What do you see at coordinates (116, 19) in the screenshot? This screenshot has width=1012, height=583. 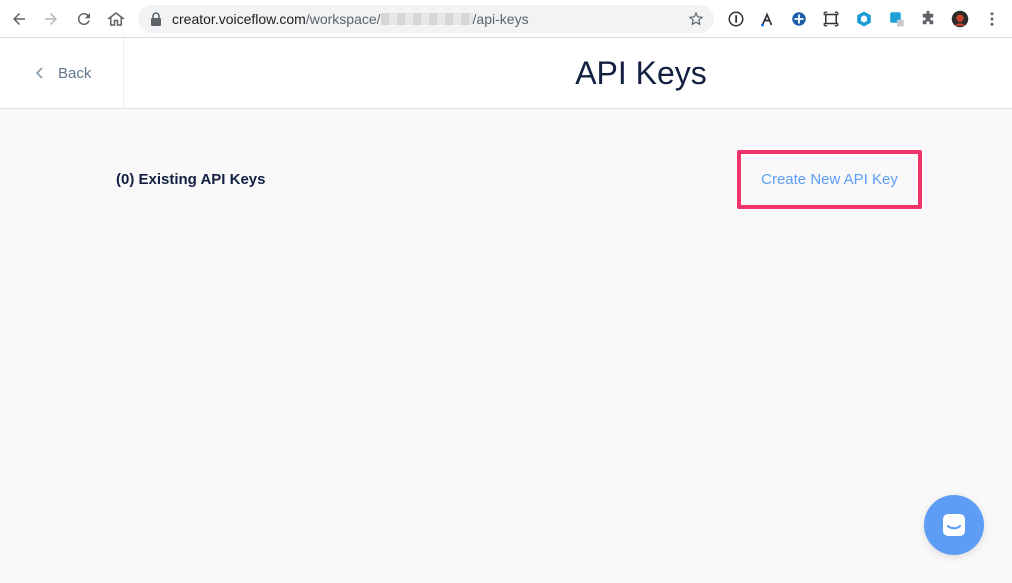 I see `home-icon` at bounding box center [116, 19].